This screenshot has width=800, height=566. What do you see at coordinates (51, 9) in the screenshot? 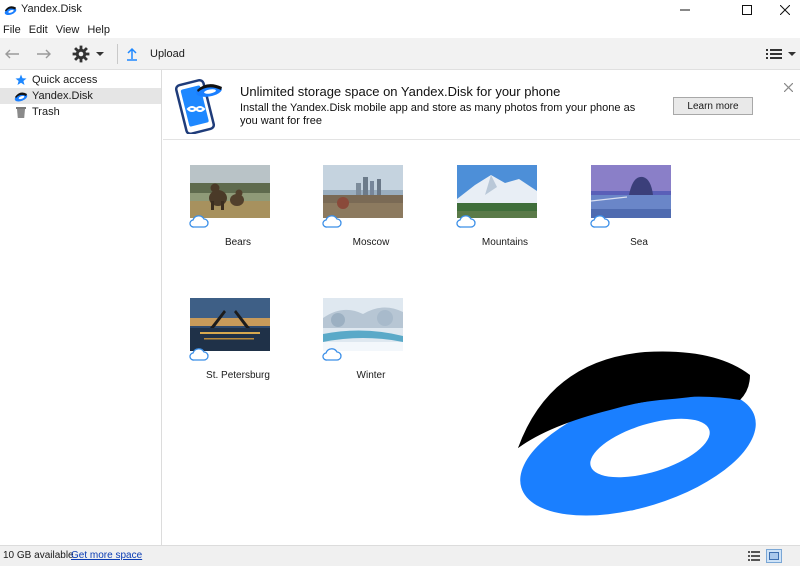
I see `window-title: Yandex.Disk` at bounding box center [51, 9].